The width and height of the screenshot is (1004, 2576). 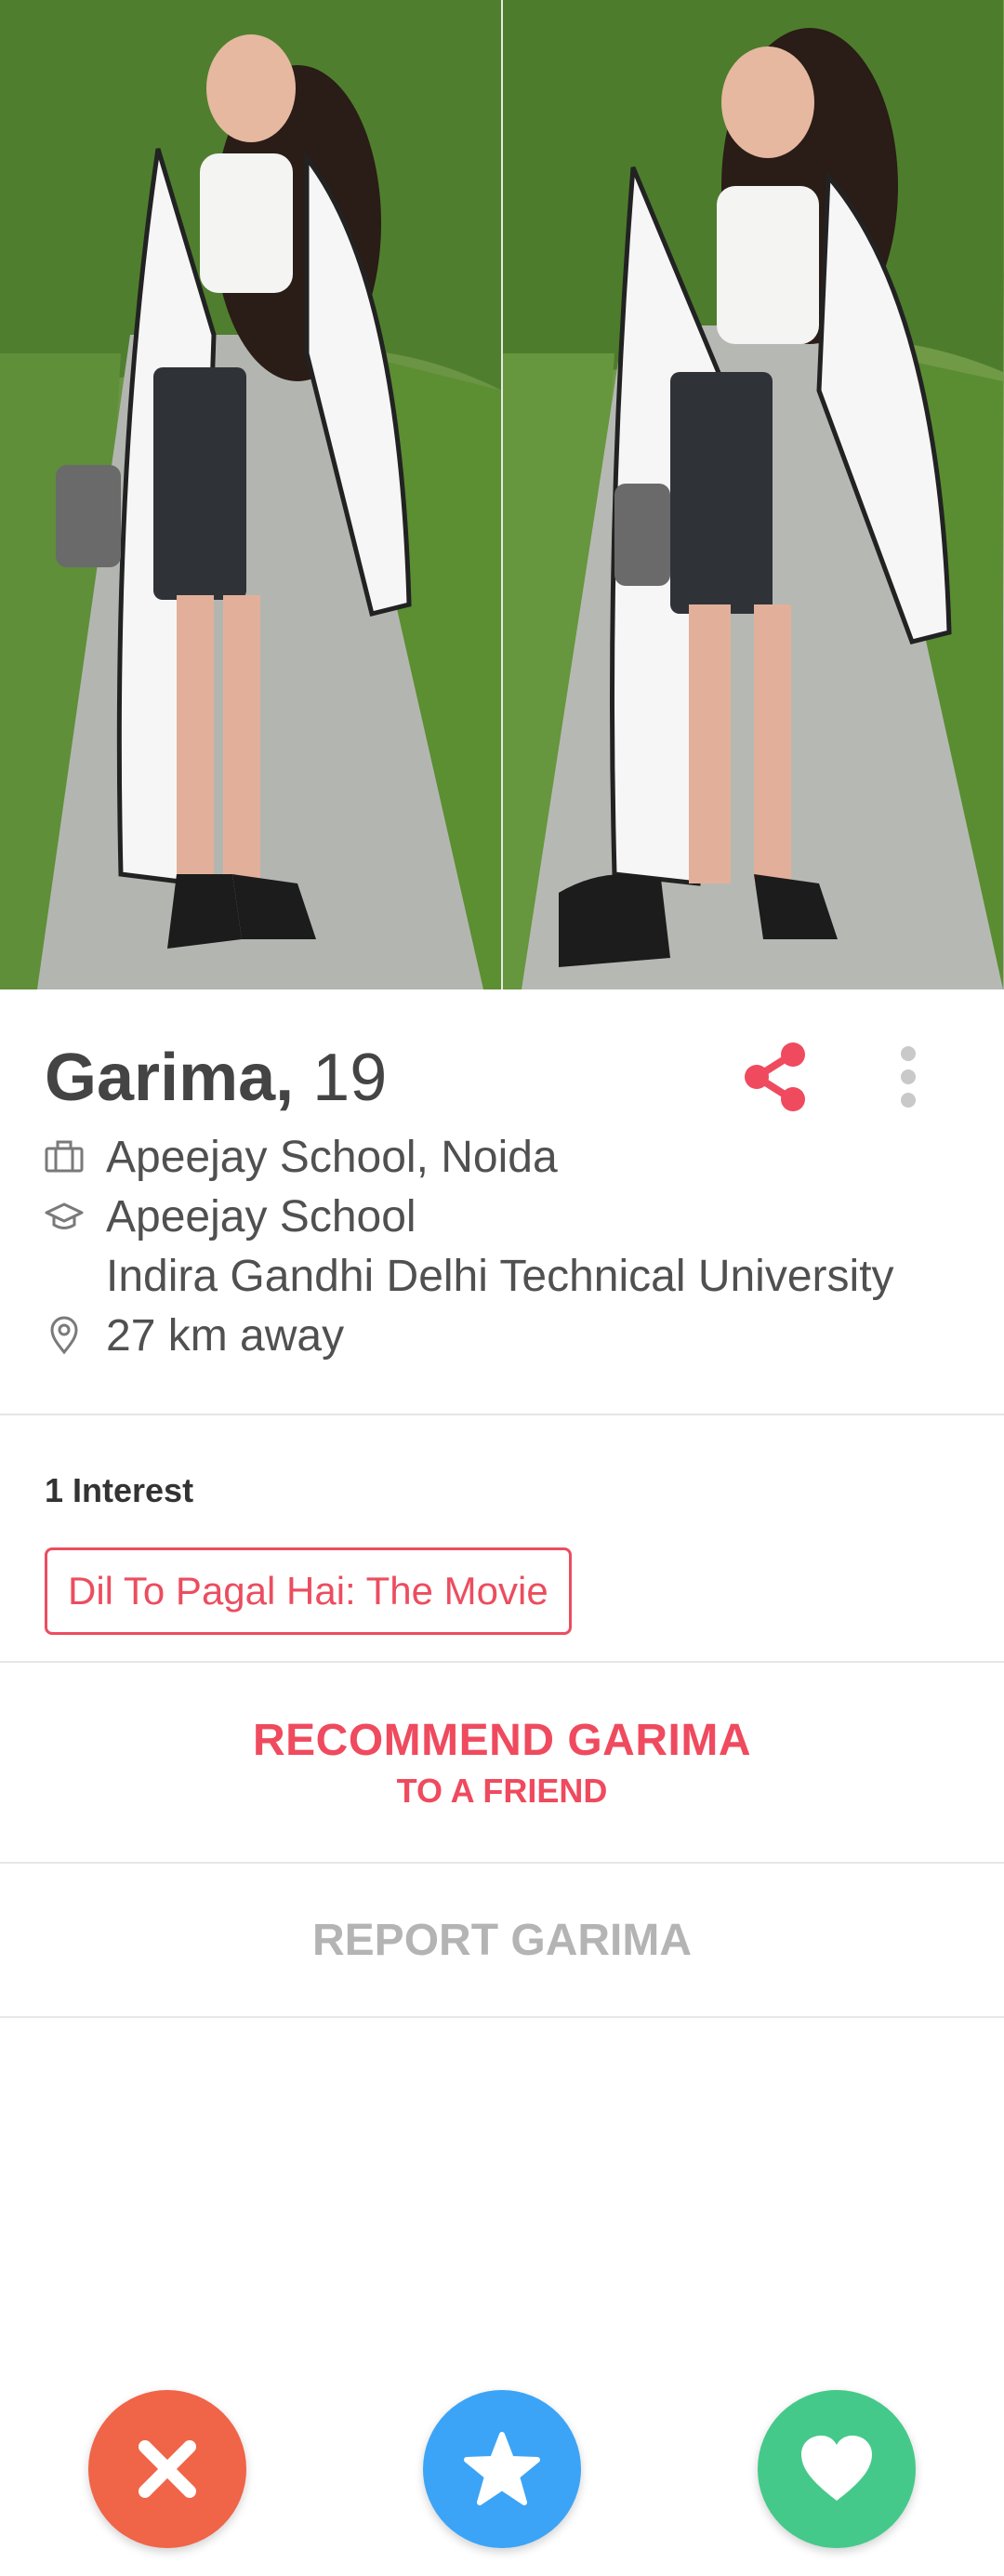 I want to click on report-label: REPORT GARIMA, so click(x=502, y=1940).